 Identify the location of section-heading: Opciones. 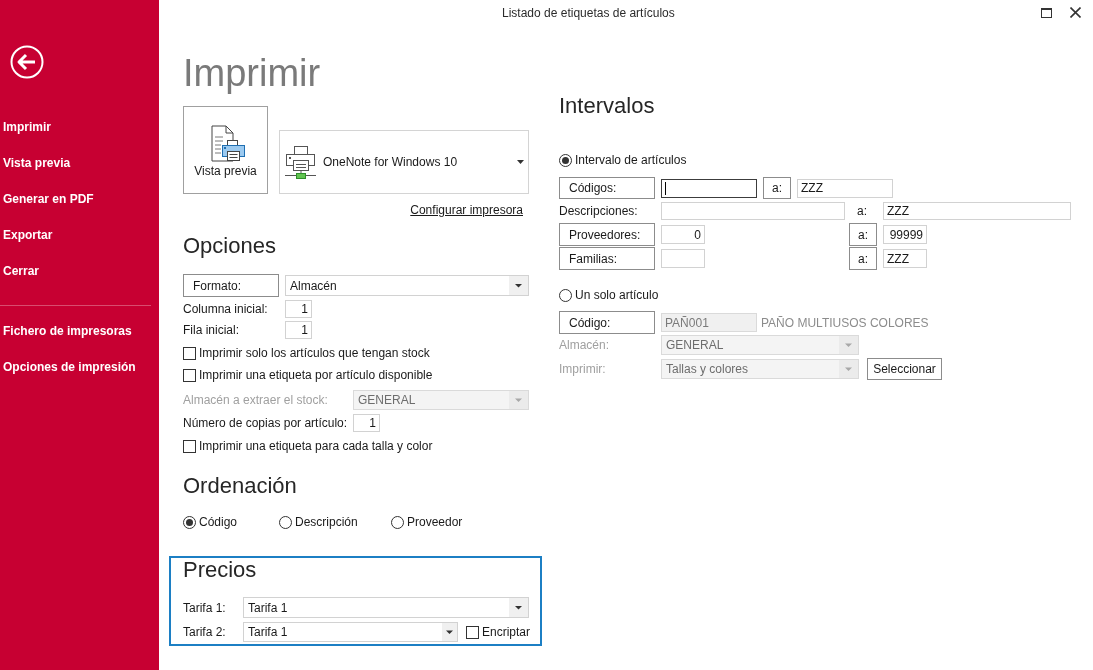
(230, 246).